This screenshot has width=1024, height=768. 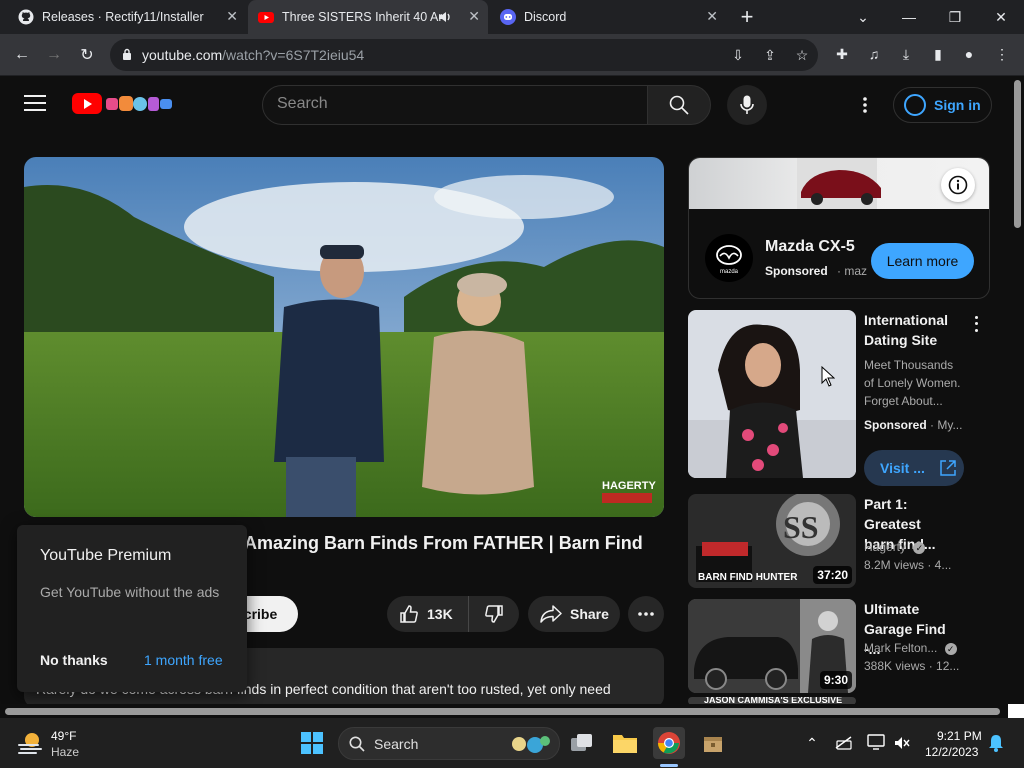 What do you see at coordinates (646, 614) in the screenshot?
I see `video-more-actions-button` at bounding box center [646, 614].